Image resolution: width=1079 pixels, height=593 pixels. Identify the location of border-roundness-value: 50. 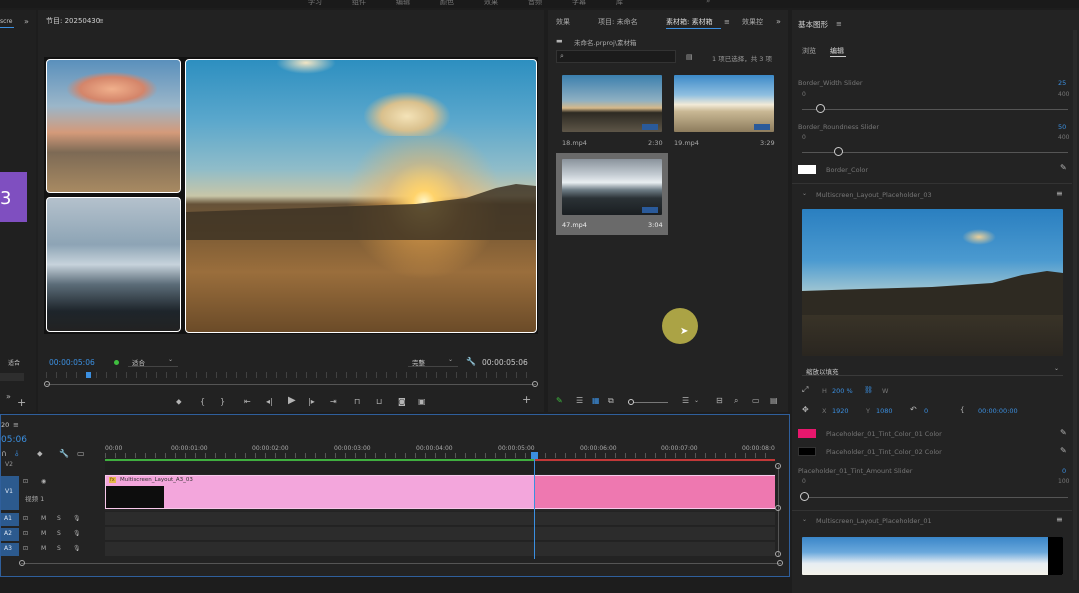
(1062, 127).